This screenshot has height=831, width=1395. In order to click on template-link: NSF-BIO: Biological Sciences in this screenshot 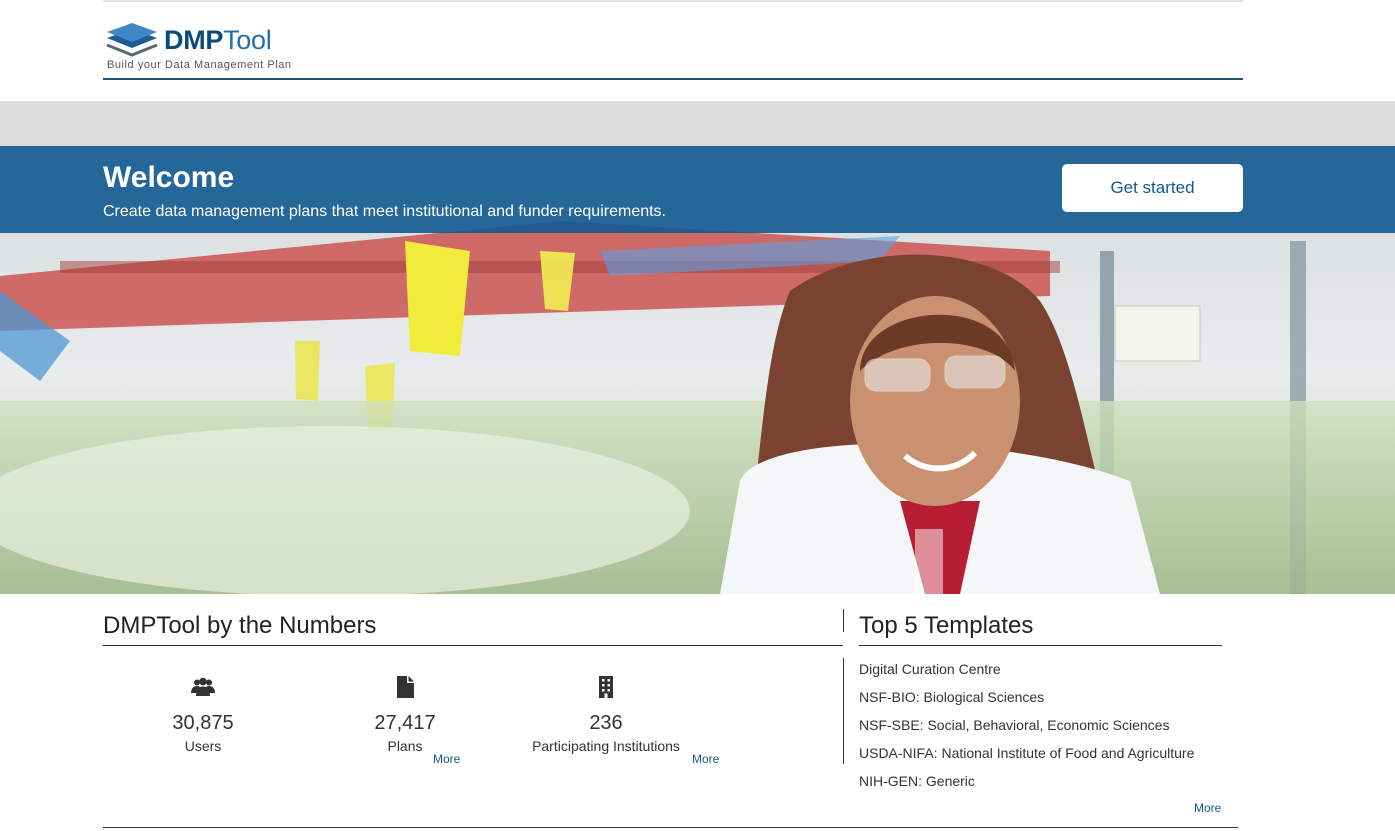, I will do `click(951, 697)`.